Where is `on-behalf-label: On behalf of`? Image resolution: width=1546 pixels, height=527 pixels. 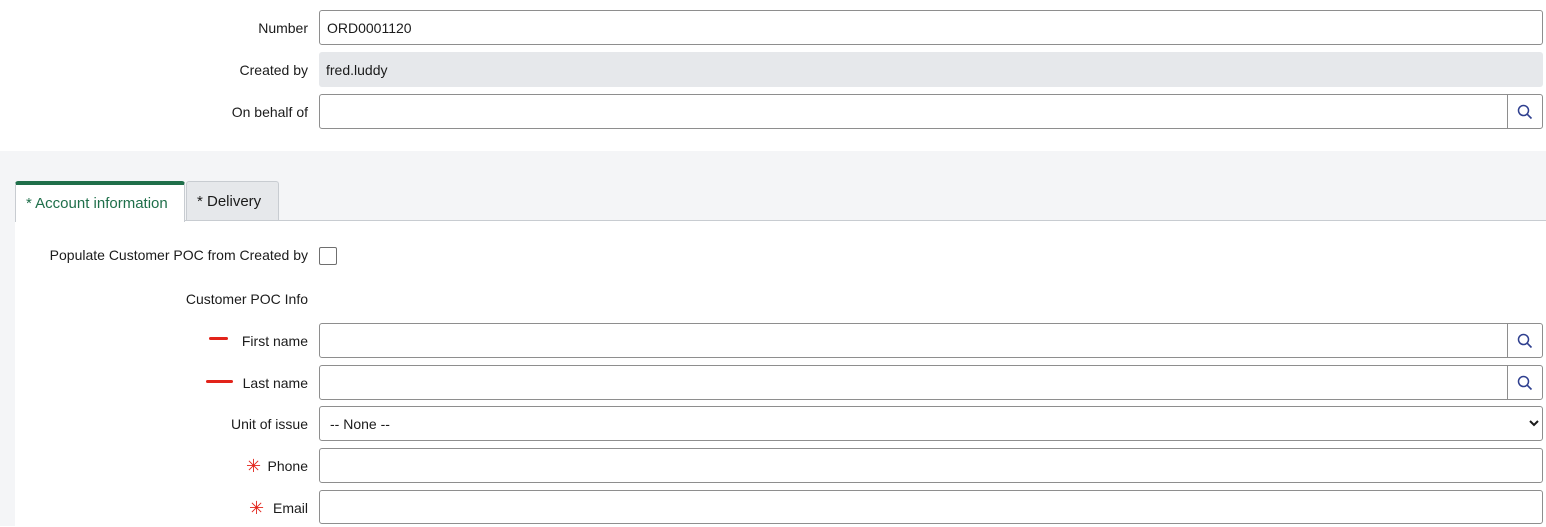 on-behalf-label: On behalf of is located at coordinates (269, 112).